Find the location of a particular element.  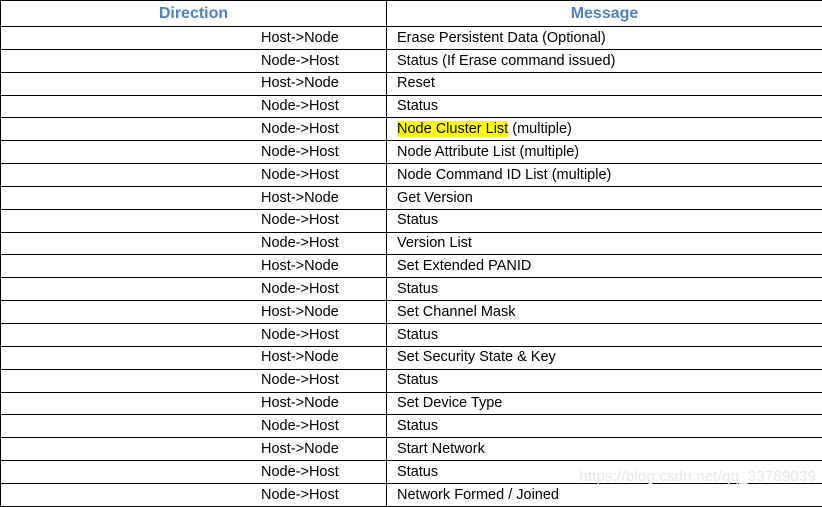

table-row: Host->Node Set Device Type is located at coordinates (411, 403).